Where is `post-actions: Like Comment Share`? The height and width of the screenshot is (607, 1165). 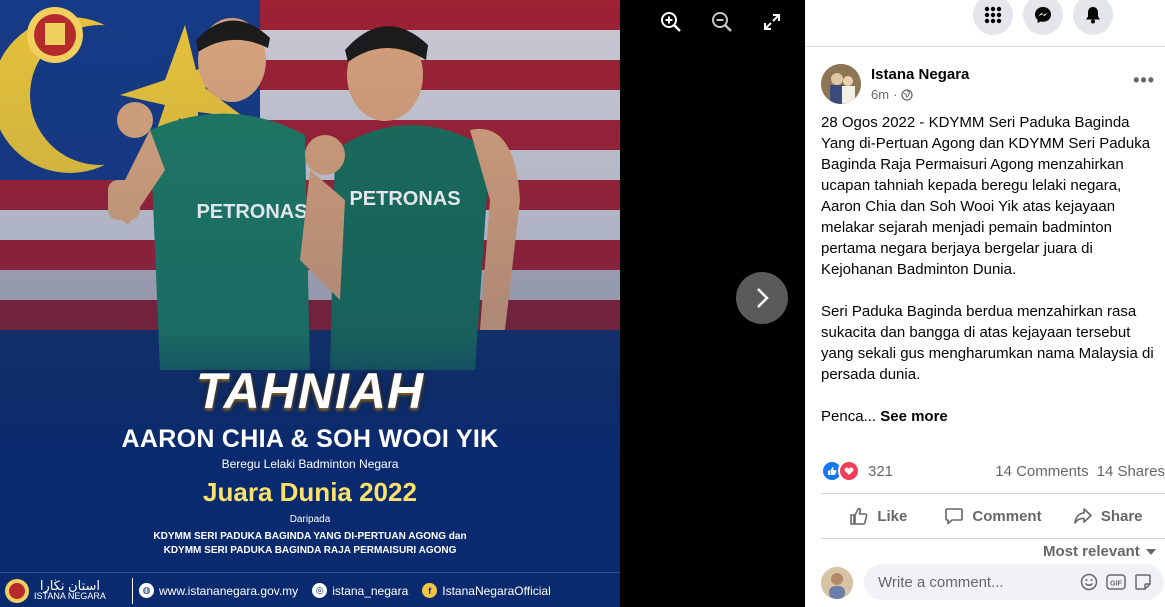 post-actions: Like Comment Share is located at coordinates (993, 516).